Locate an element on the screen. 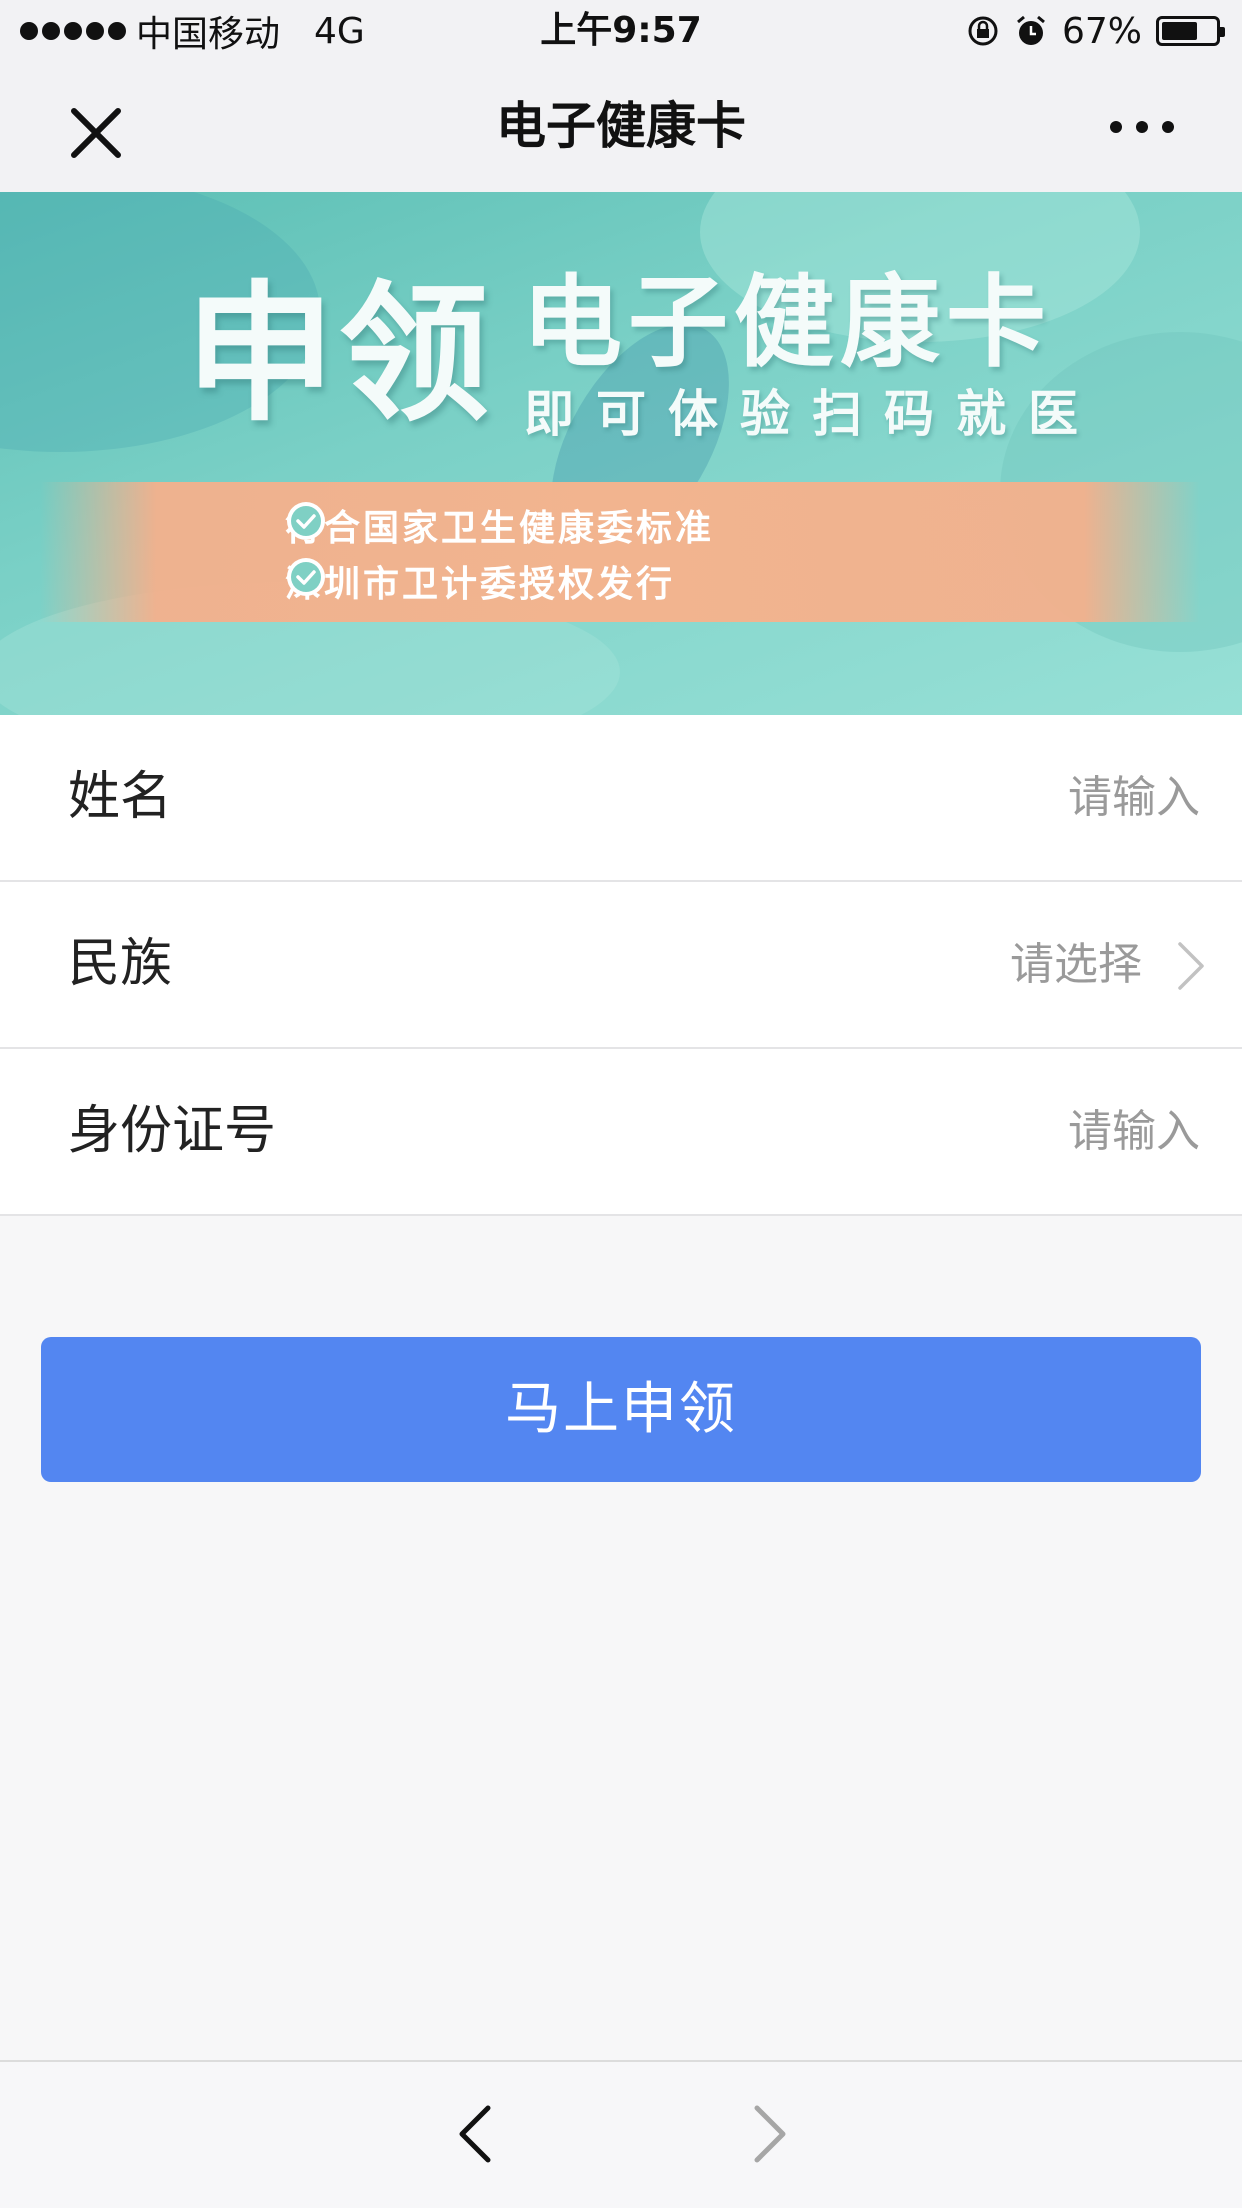 The image size is (1242, 2208). id-number-field: 身份证号 请输入 is located at coordinates (621, 1132).